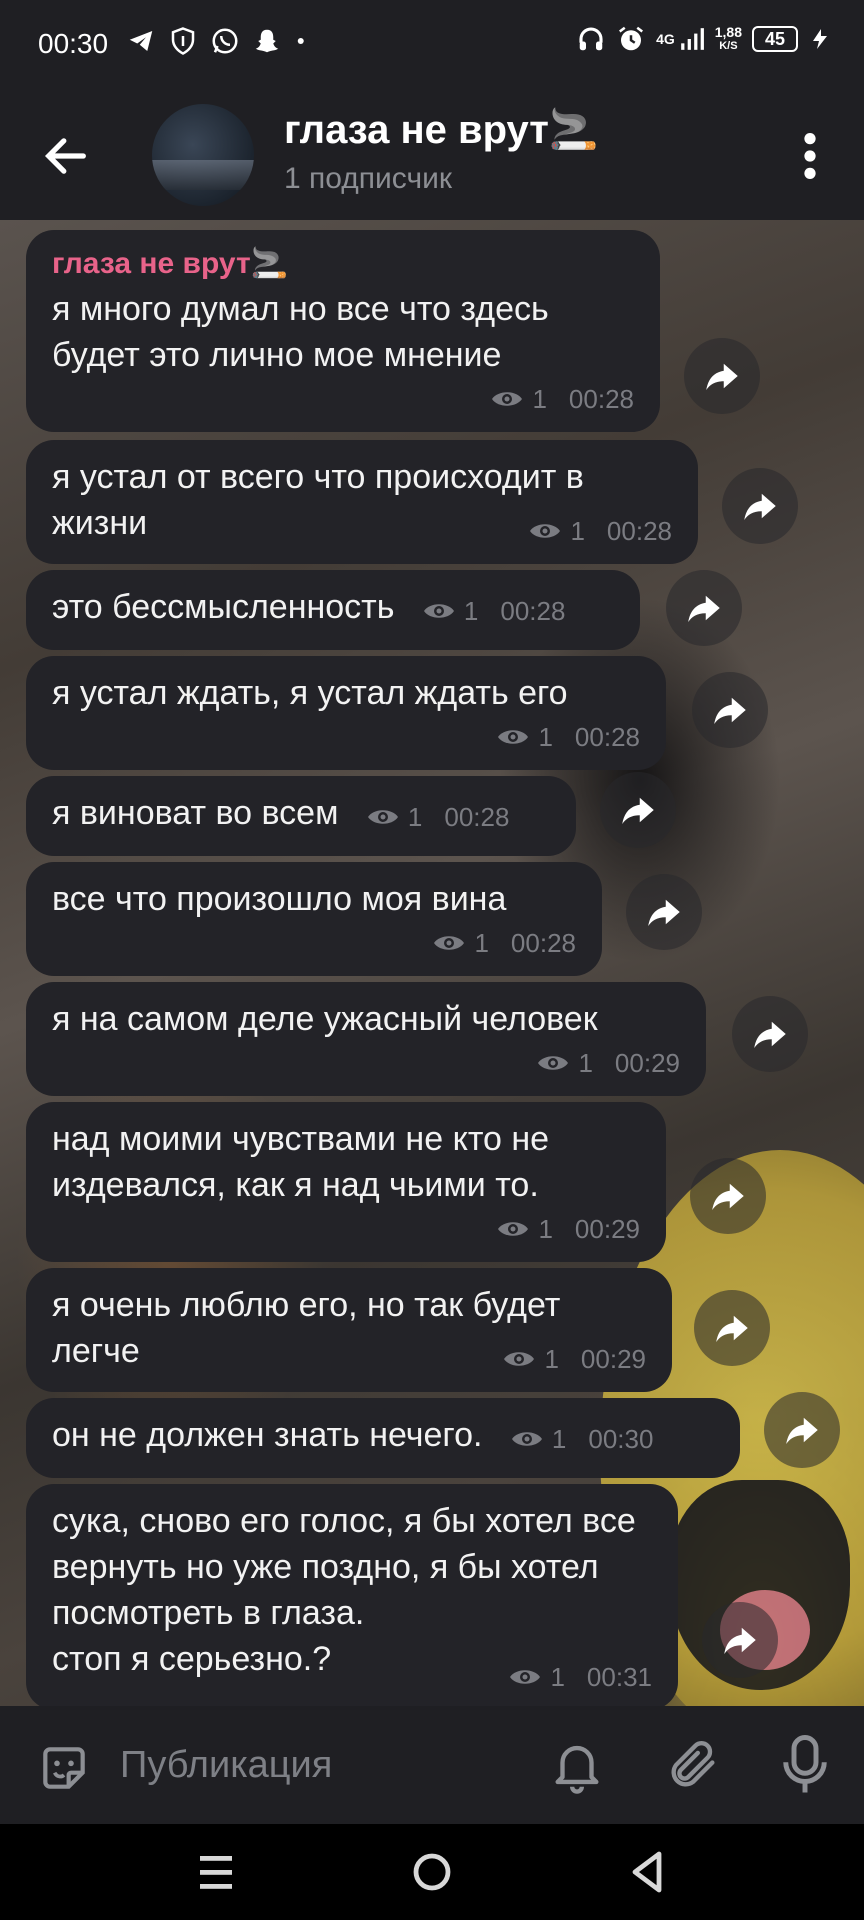 The width and height of the screenshot is (864, 1920). I want to click on status-bar: 00:30 4G 1,88 K/S 45, so click(432, 43).